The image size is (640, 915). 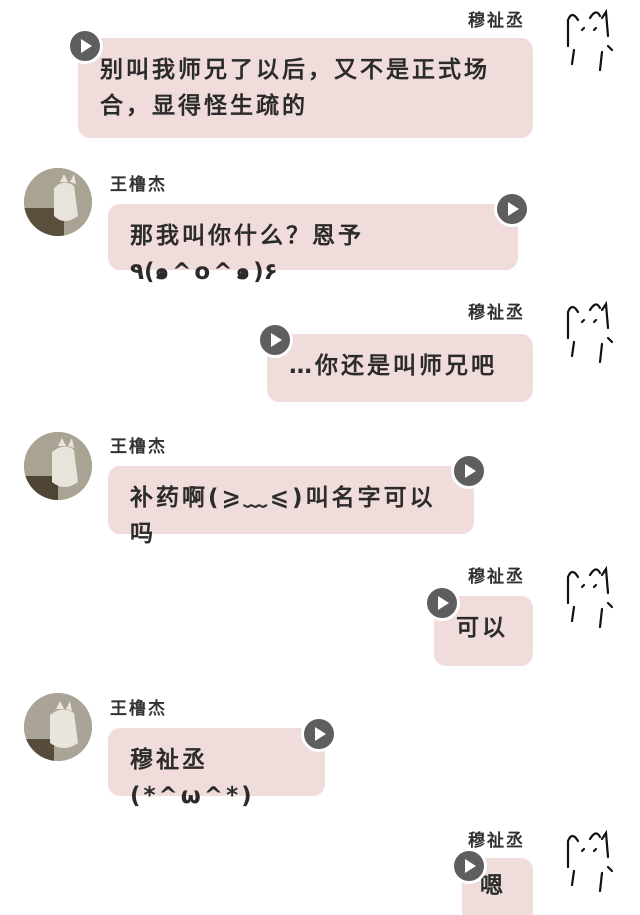 I want to click on message-text-line: 合，显得怪生疏的, so click(x=204, y=106).